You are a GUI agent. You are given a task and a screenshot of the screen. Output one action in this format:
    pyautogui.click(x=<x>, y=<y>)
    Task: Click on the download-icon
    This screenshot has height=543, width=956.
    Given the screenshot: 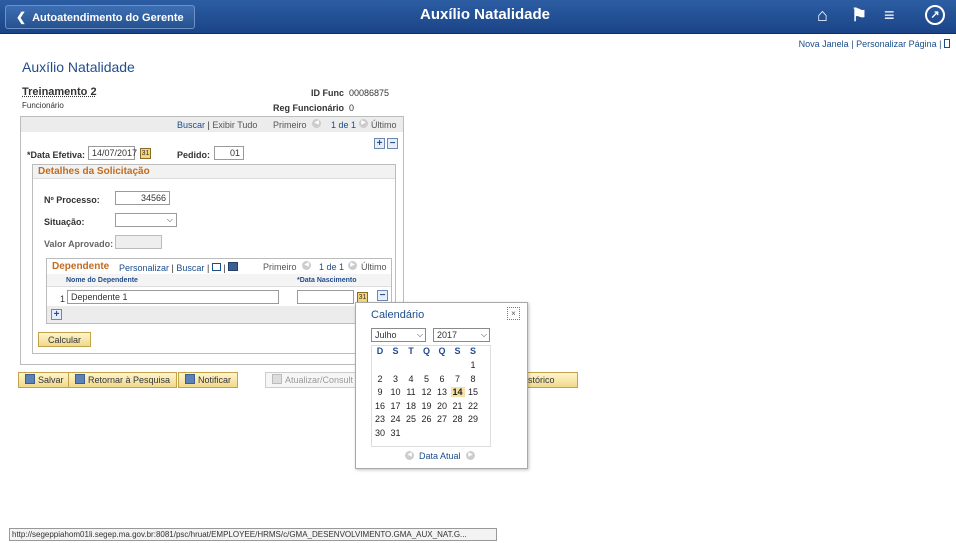 What is the action you would take?
    pyautogui.click(x=233, y=266)
    